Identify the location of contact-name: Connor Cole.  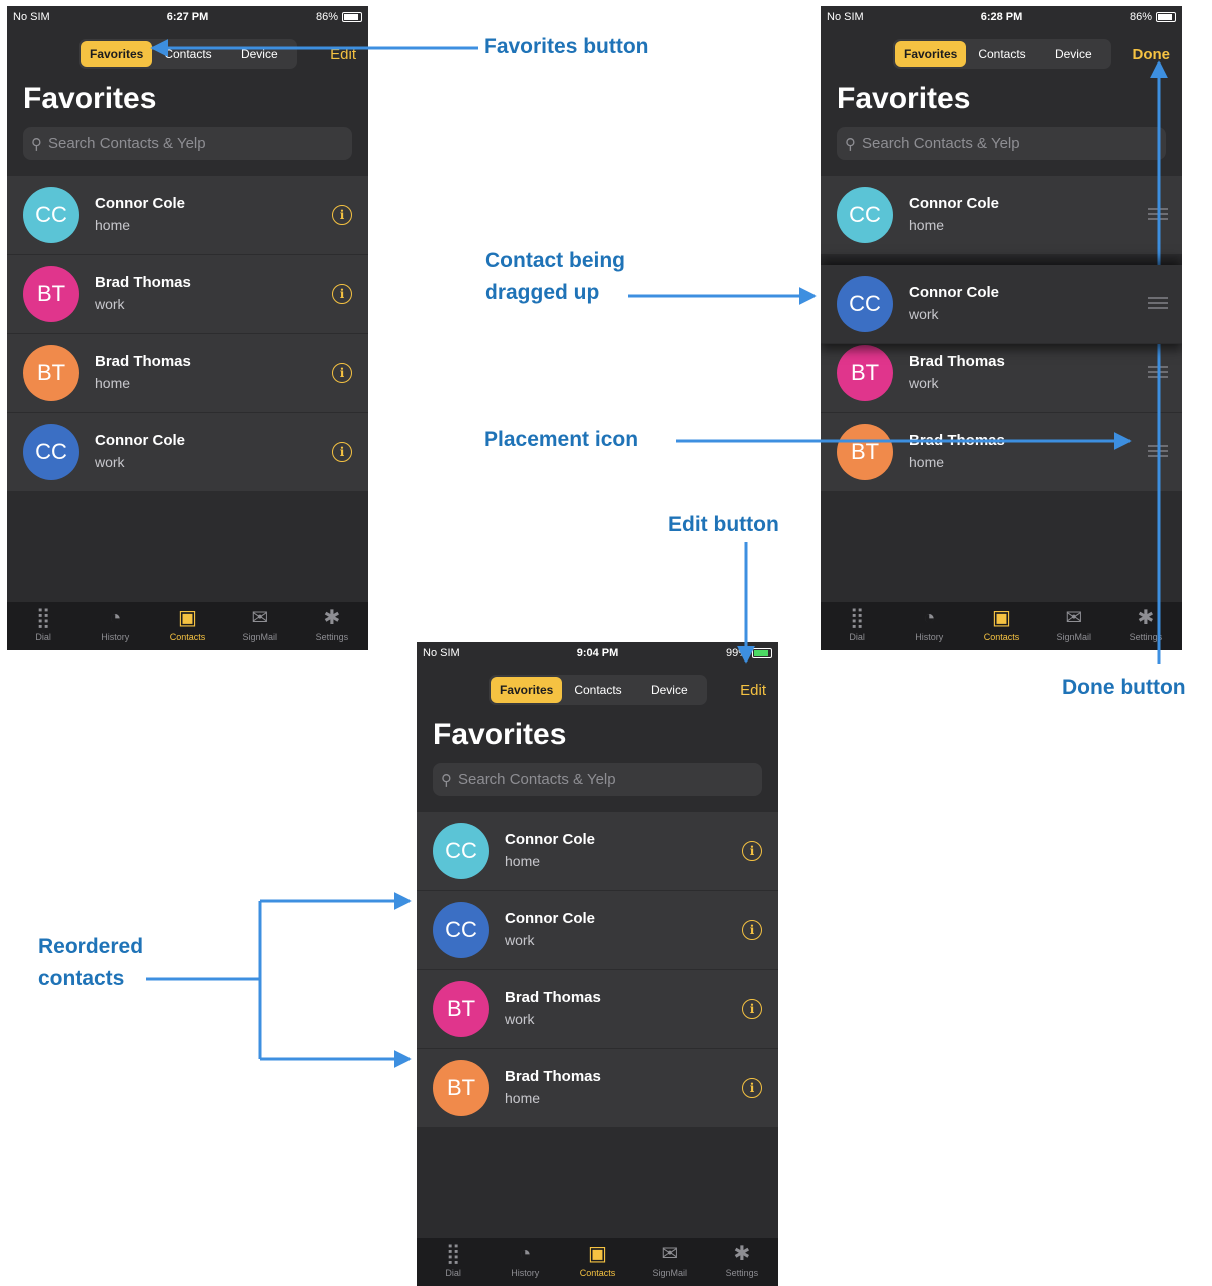
(954, 292).